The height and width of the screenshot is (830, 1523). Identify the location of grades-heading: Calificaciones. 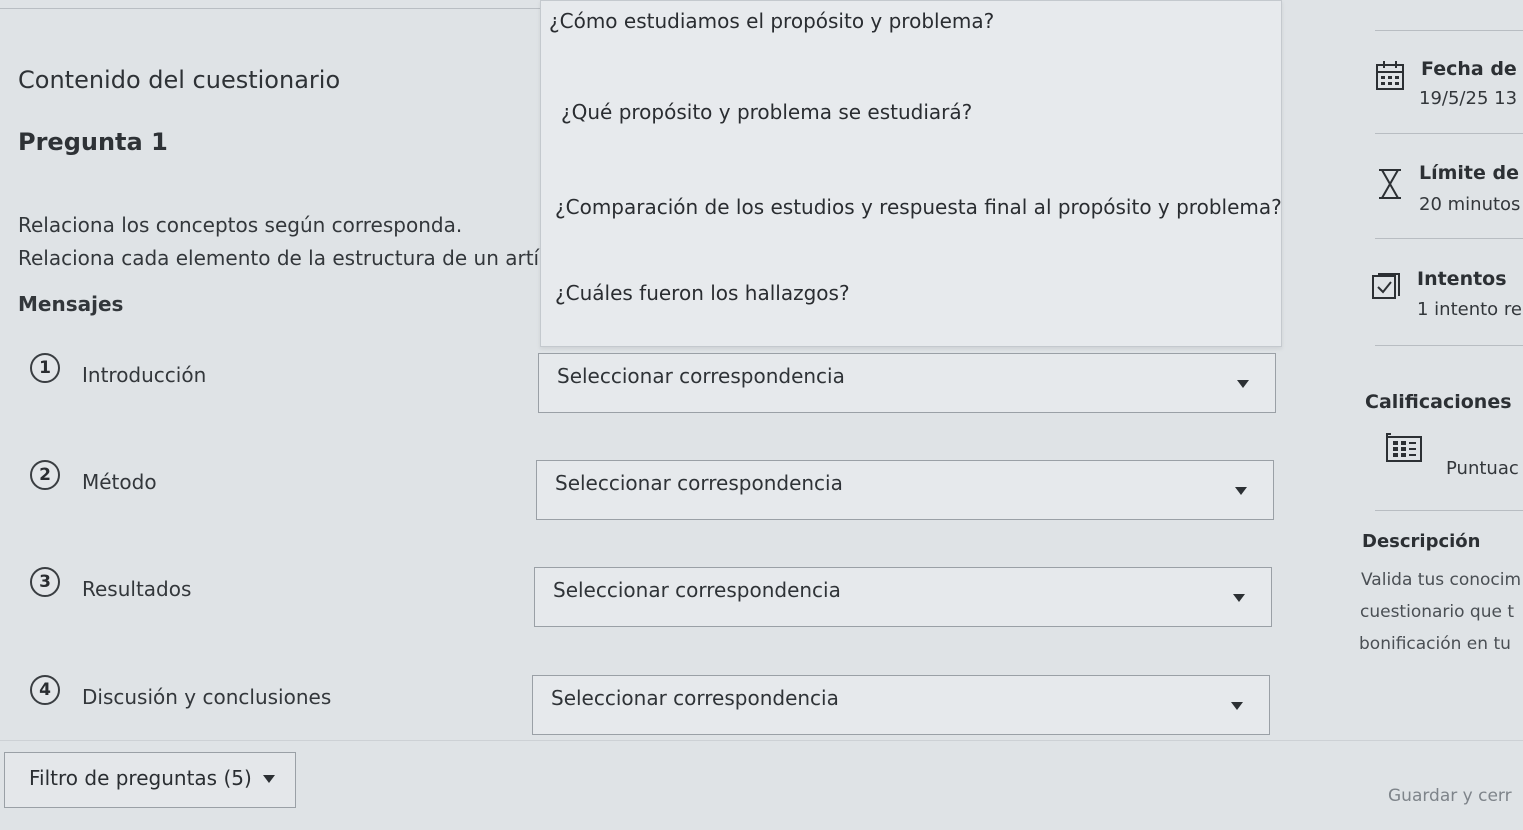
(1438, 402).